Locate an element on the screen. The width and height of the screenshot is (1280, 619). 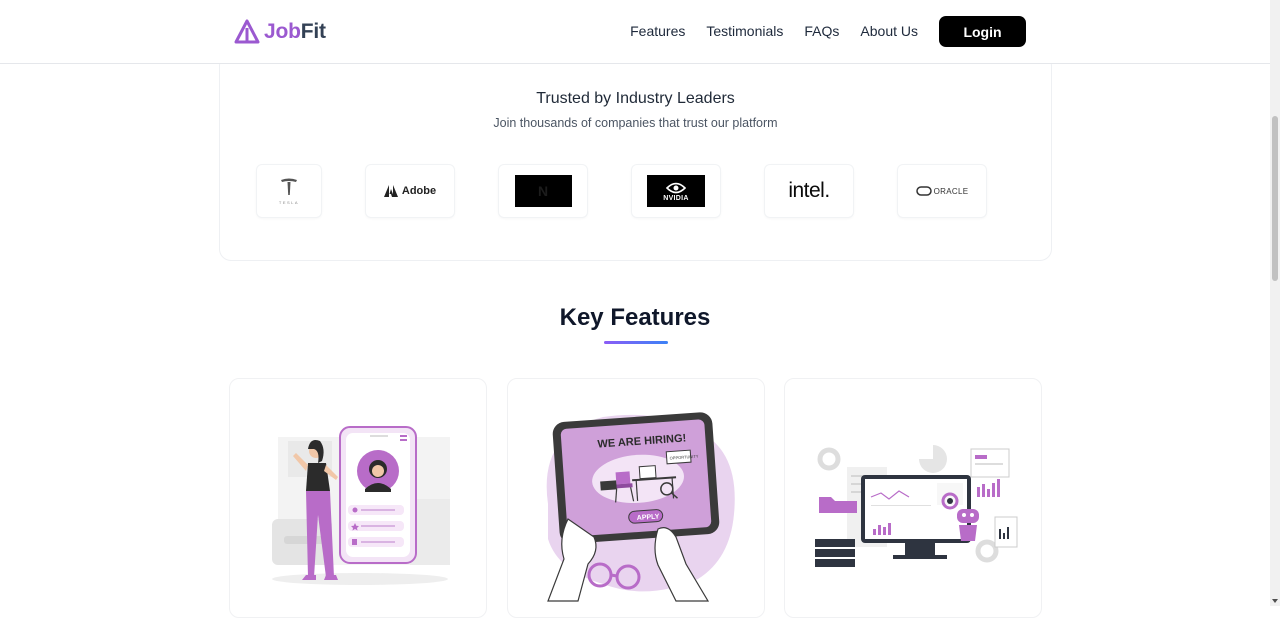
tesla-logo: TESLA is located at coordinates (289, 191).